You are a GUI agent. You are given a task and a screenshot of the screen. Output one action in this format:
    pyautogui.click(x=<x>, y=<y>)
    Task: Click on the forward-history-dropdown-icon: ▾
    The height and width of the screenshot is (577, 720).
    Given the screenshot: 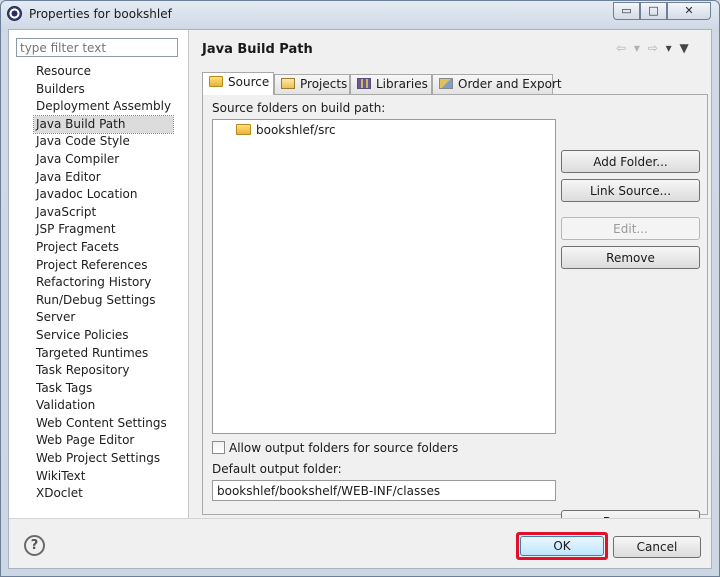 What is the action you would take?
    pyautogui.click(x=670, y=48)
    